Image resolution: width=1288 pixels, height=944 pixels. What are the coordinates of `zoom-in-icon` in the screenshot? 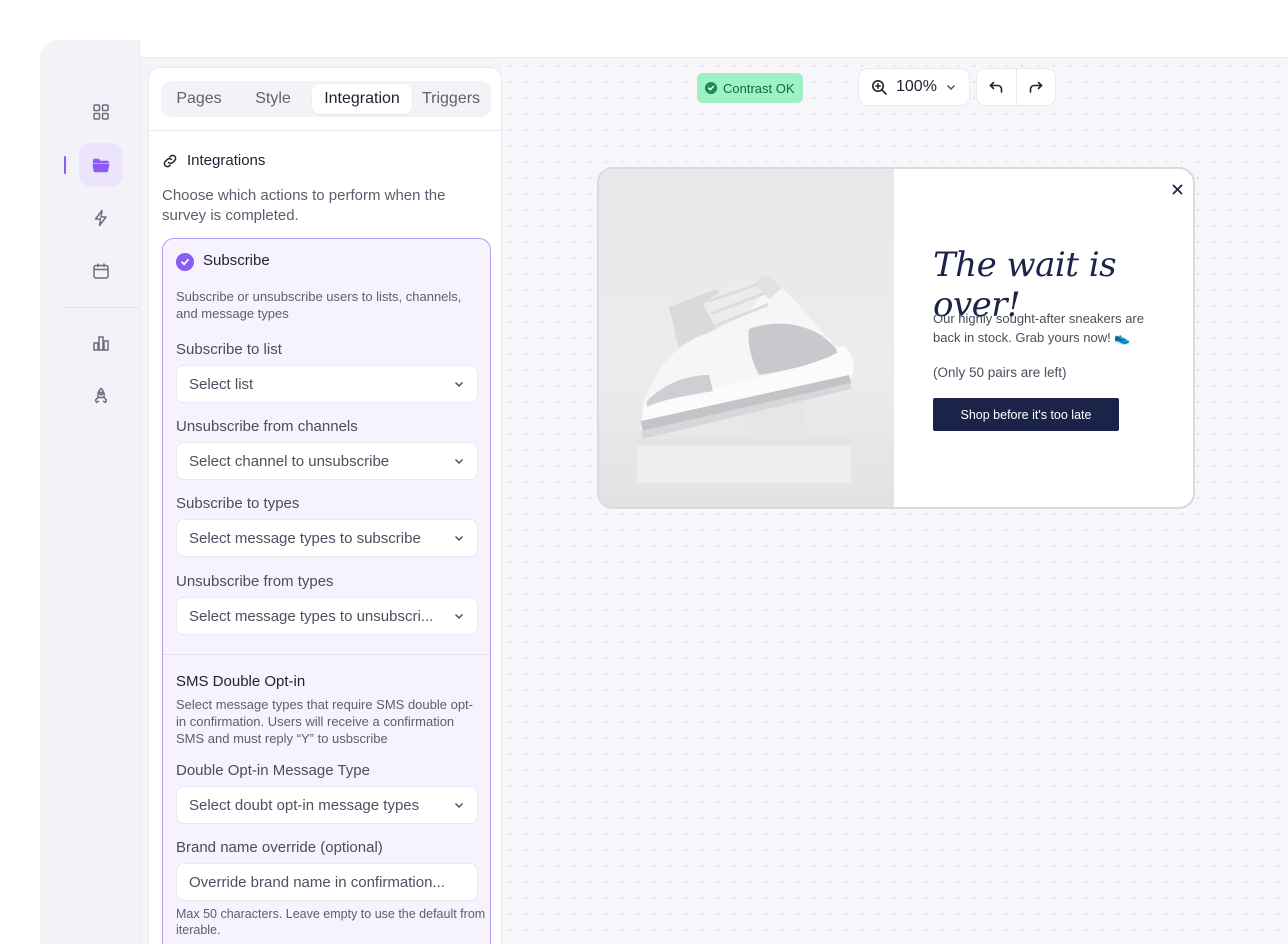 It's located at (879, 87).